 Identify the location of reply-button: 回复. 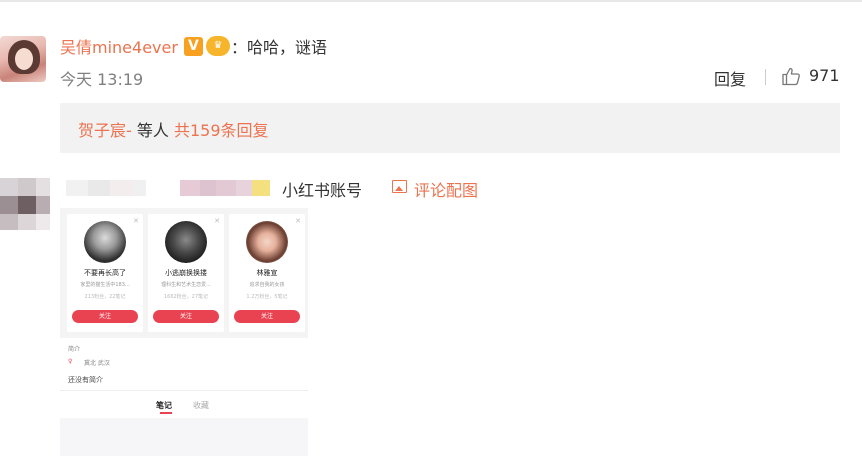
(730, 78).